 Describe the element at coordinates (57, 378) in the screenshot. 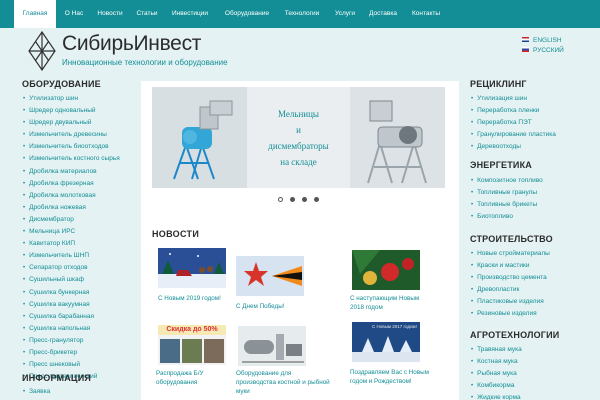

I see `info-title: ИНФОРМАЦИЯ` at that location.